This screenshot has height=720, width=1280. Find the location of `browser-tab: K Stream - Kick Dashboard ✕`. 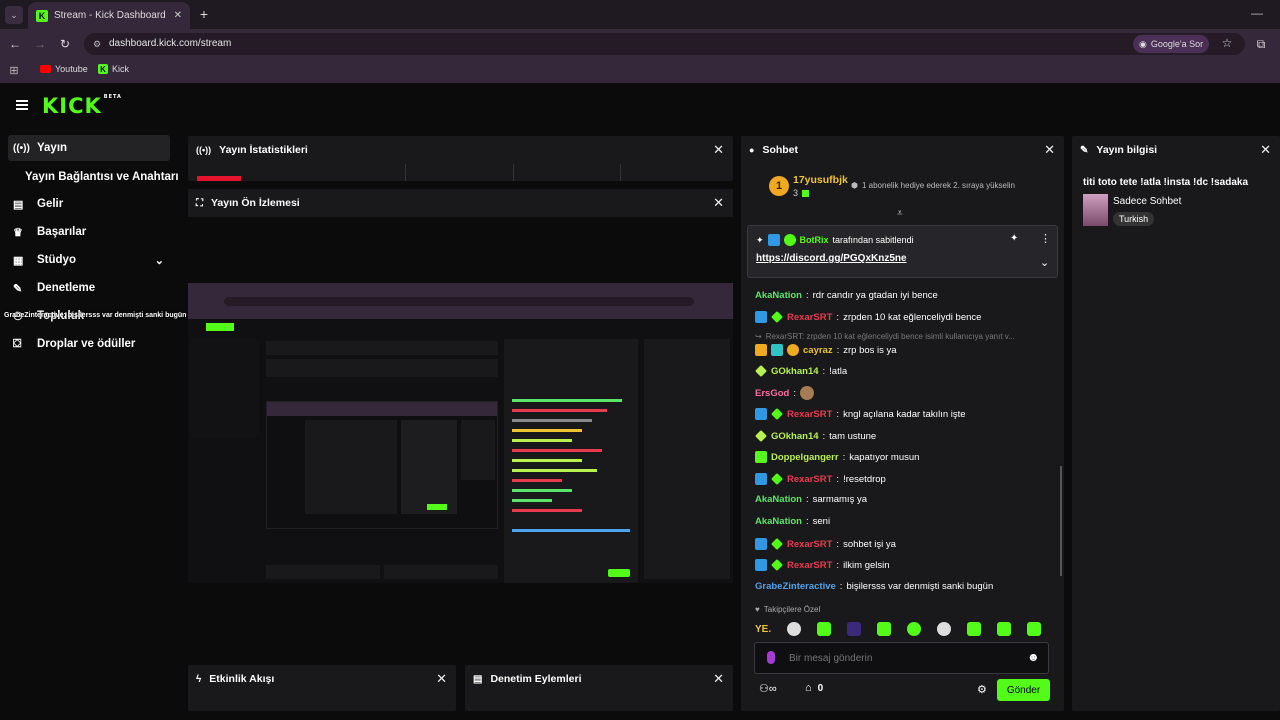

browser-tab: K Stream - Kick Dashboard ✕ is located at coordinates (109, 15).